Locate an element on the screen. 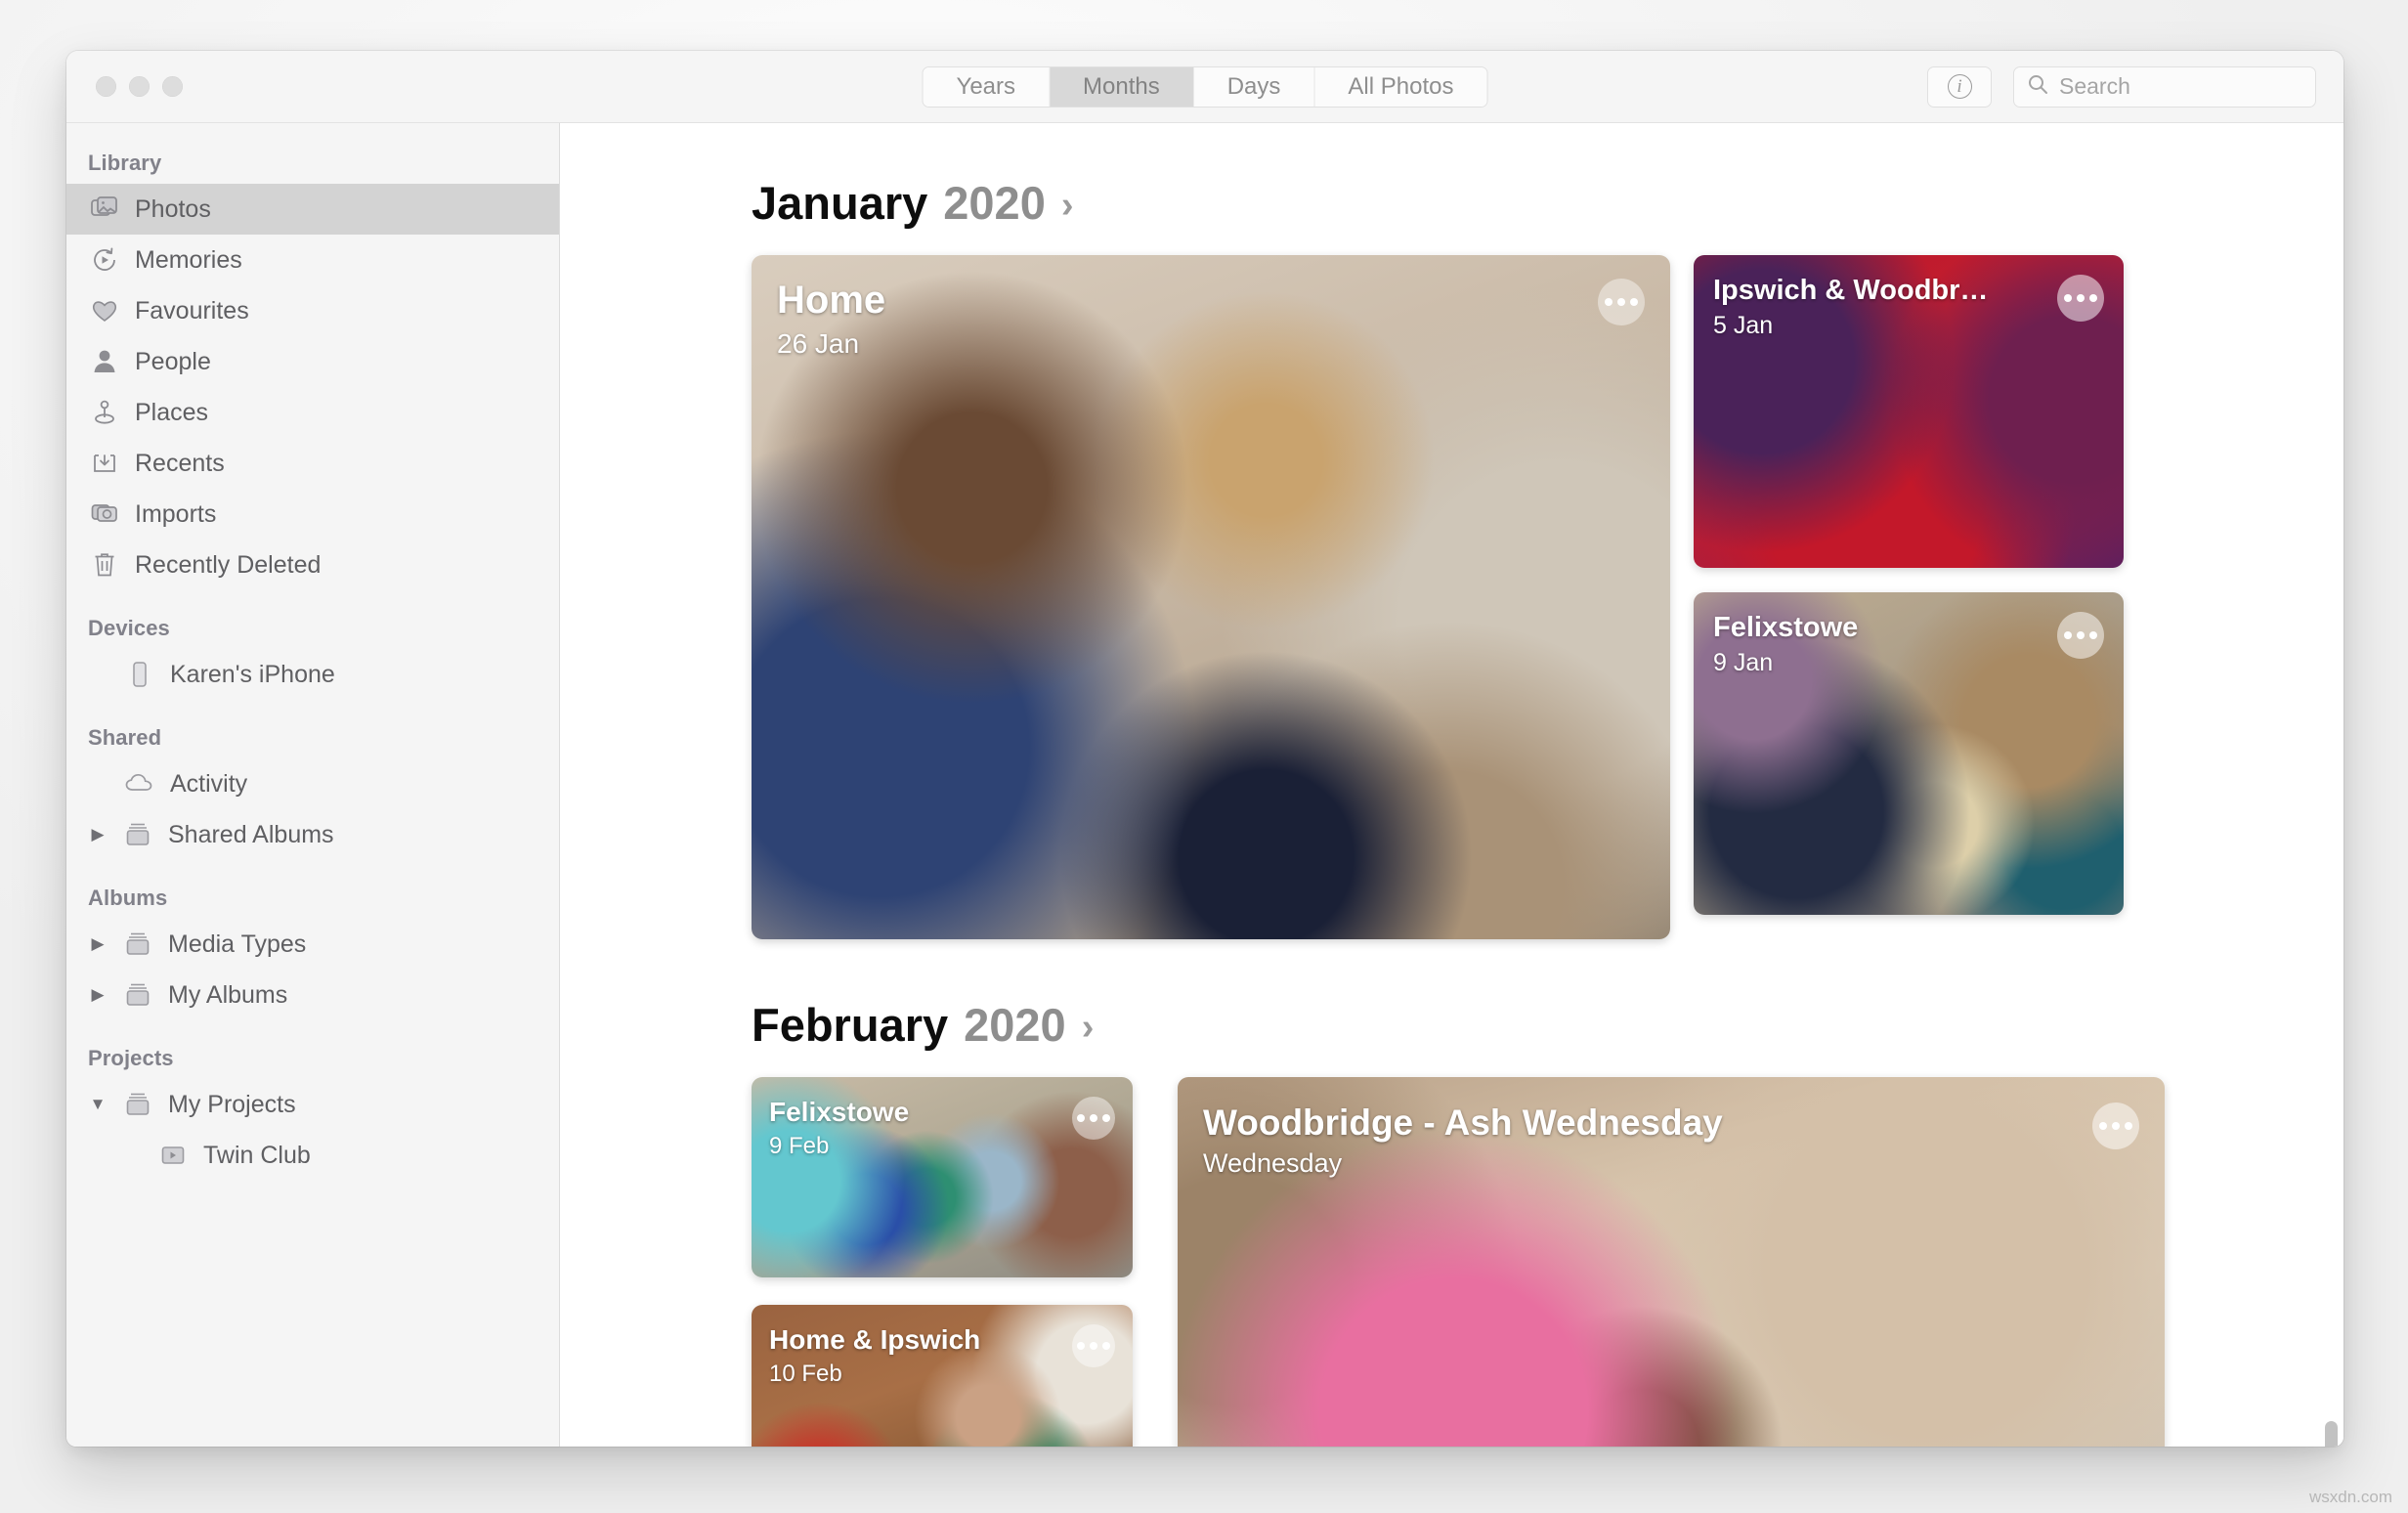 The image size is (2408, 1513). january-right-column: Ipswich & Woodbr… 5 Jan Felixstowe 9 Jan is located at coordinates (1909, 597).